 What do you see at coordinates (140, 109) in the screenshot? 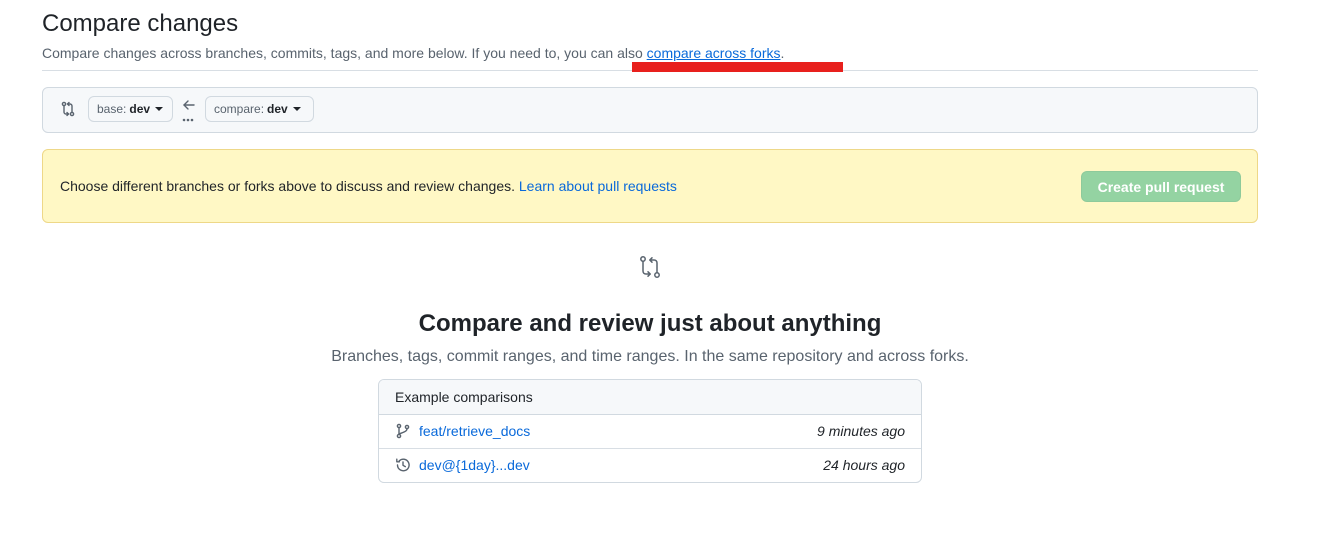
I see `base-value: dev` at bounding box center [140, 109].